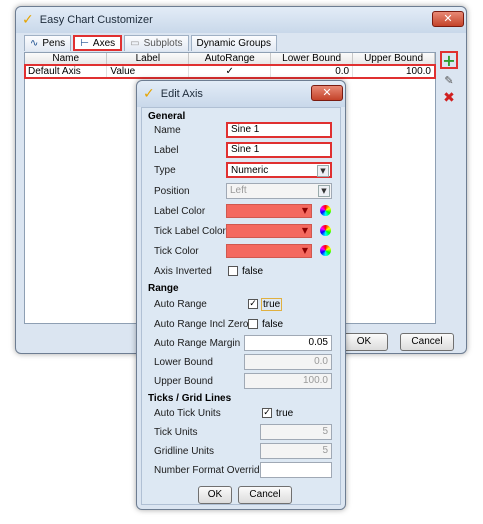 Image resolution: width=483 pixels, height=524 pixels. What do you see at coordinates (296, 432) in the screenshot?
I see `tick-units-field: 5` at bounding box center [296, 432].